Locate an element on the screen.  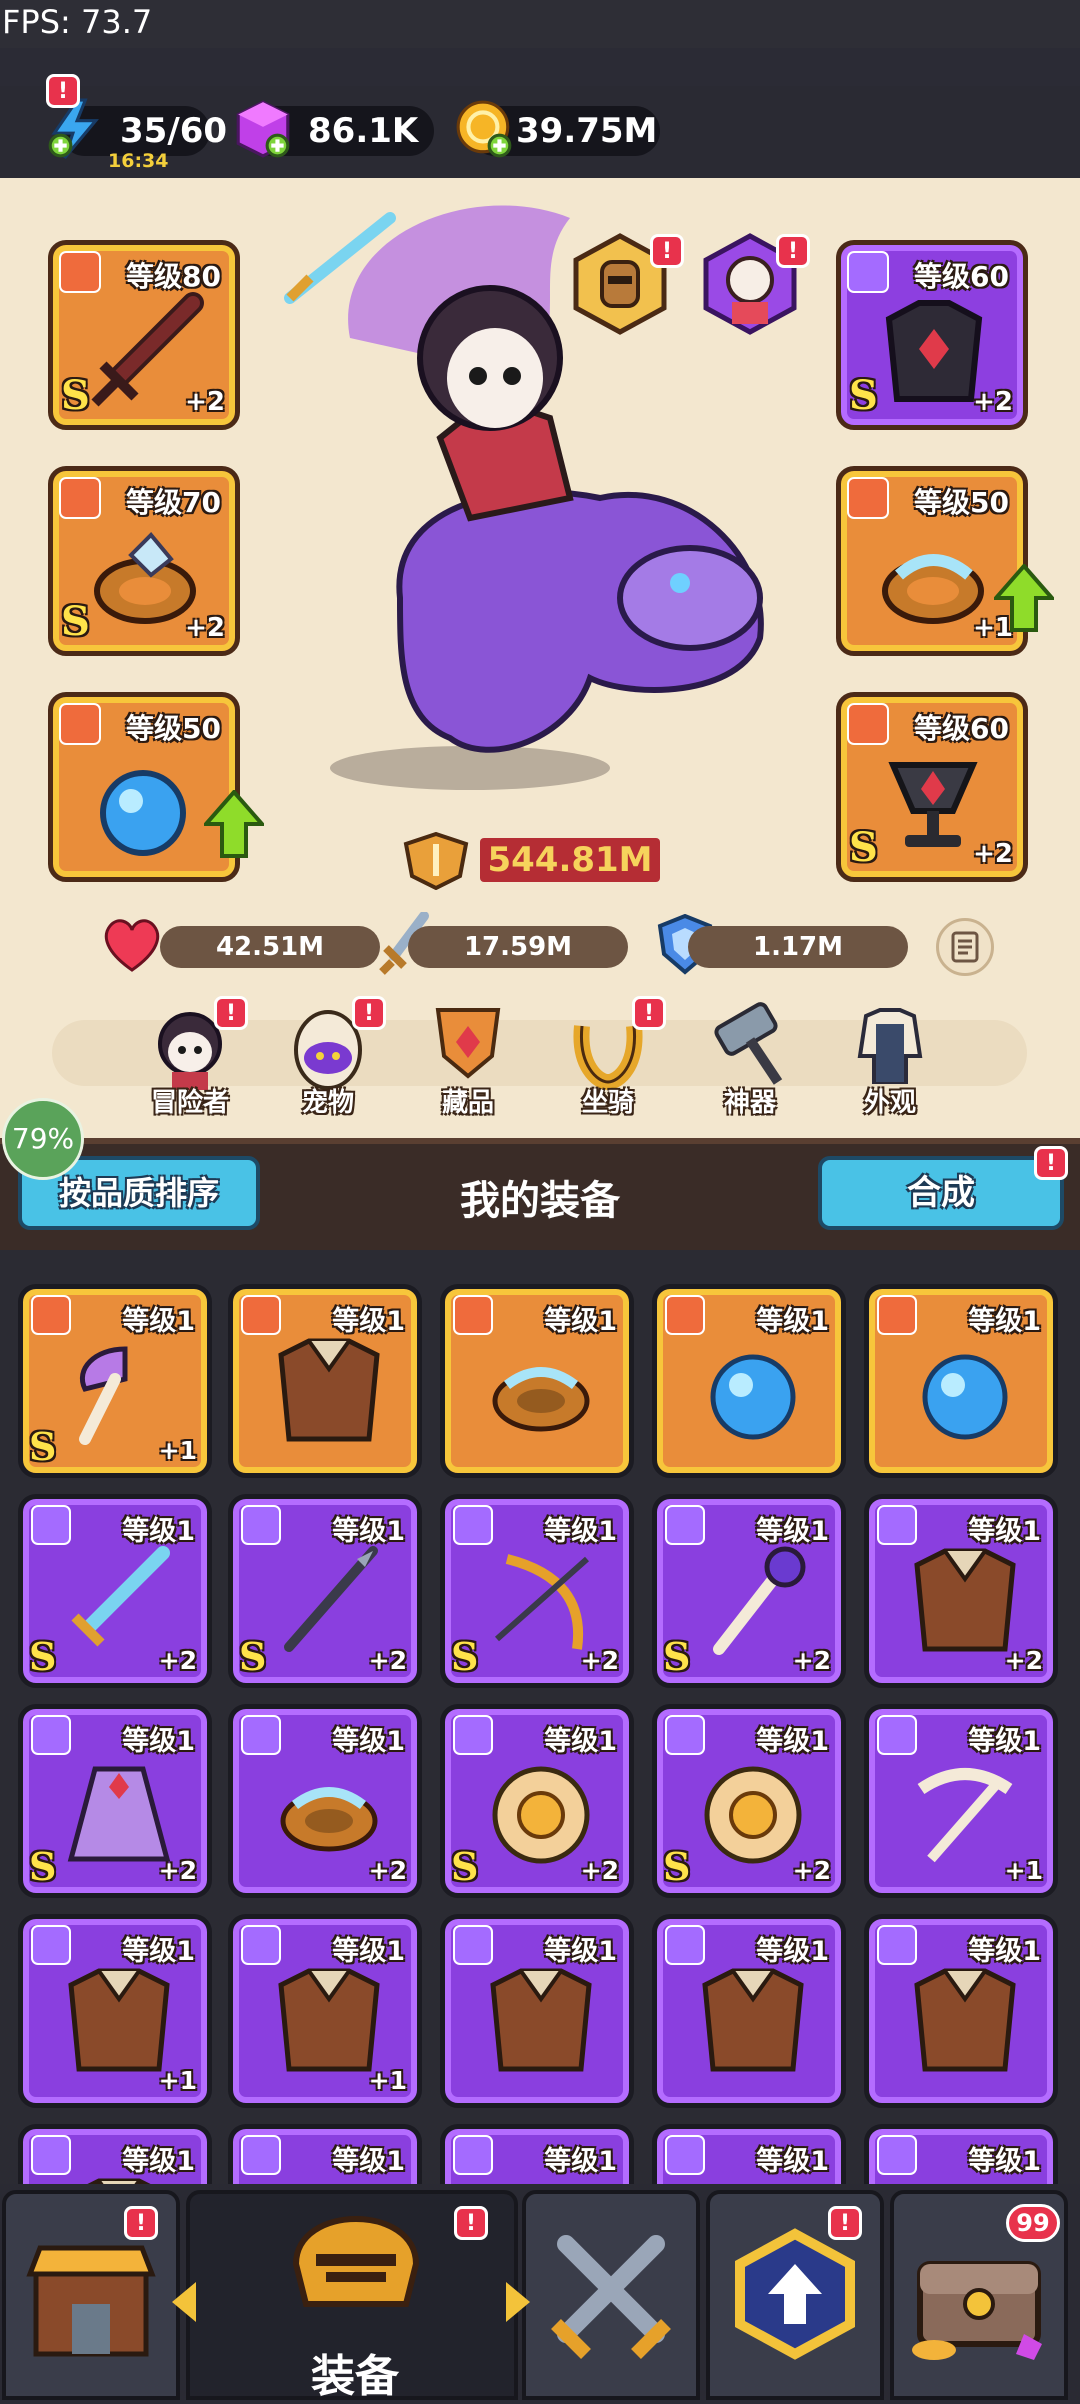
nav-battle is located at coordinates (611, 2295).